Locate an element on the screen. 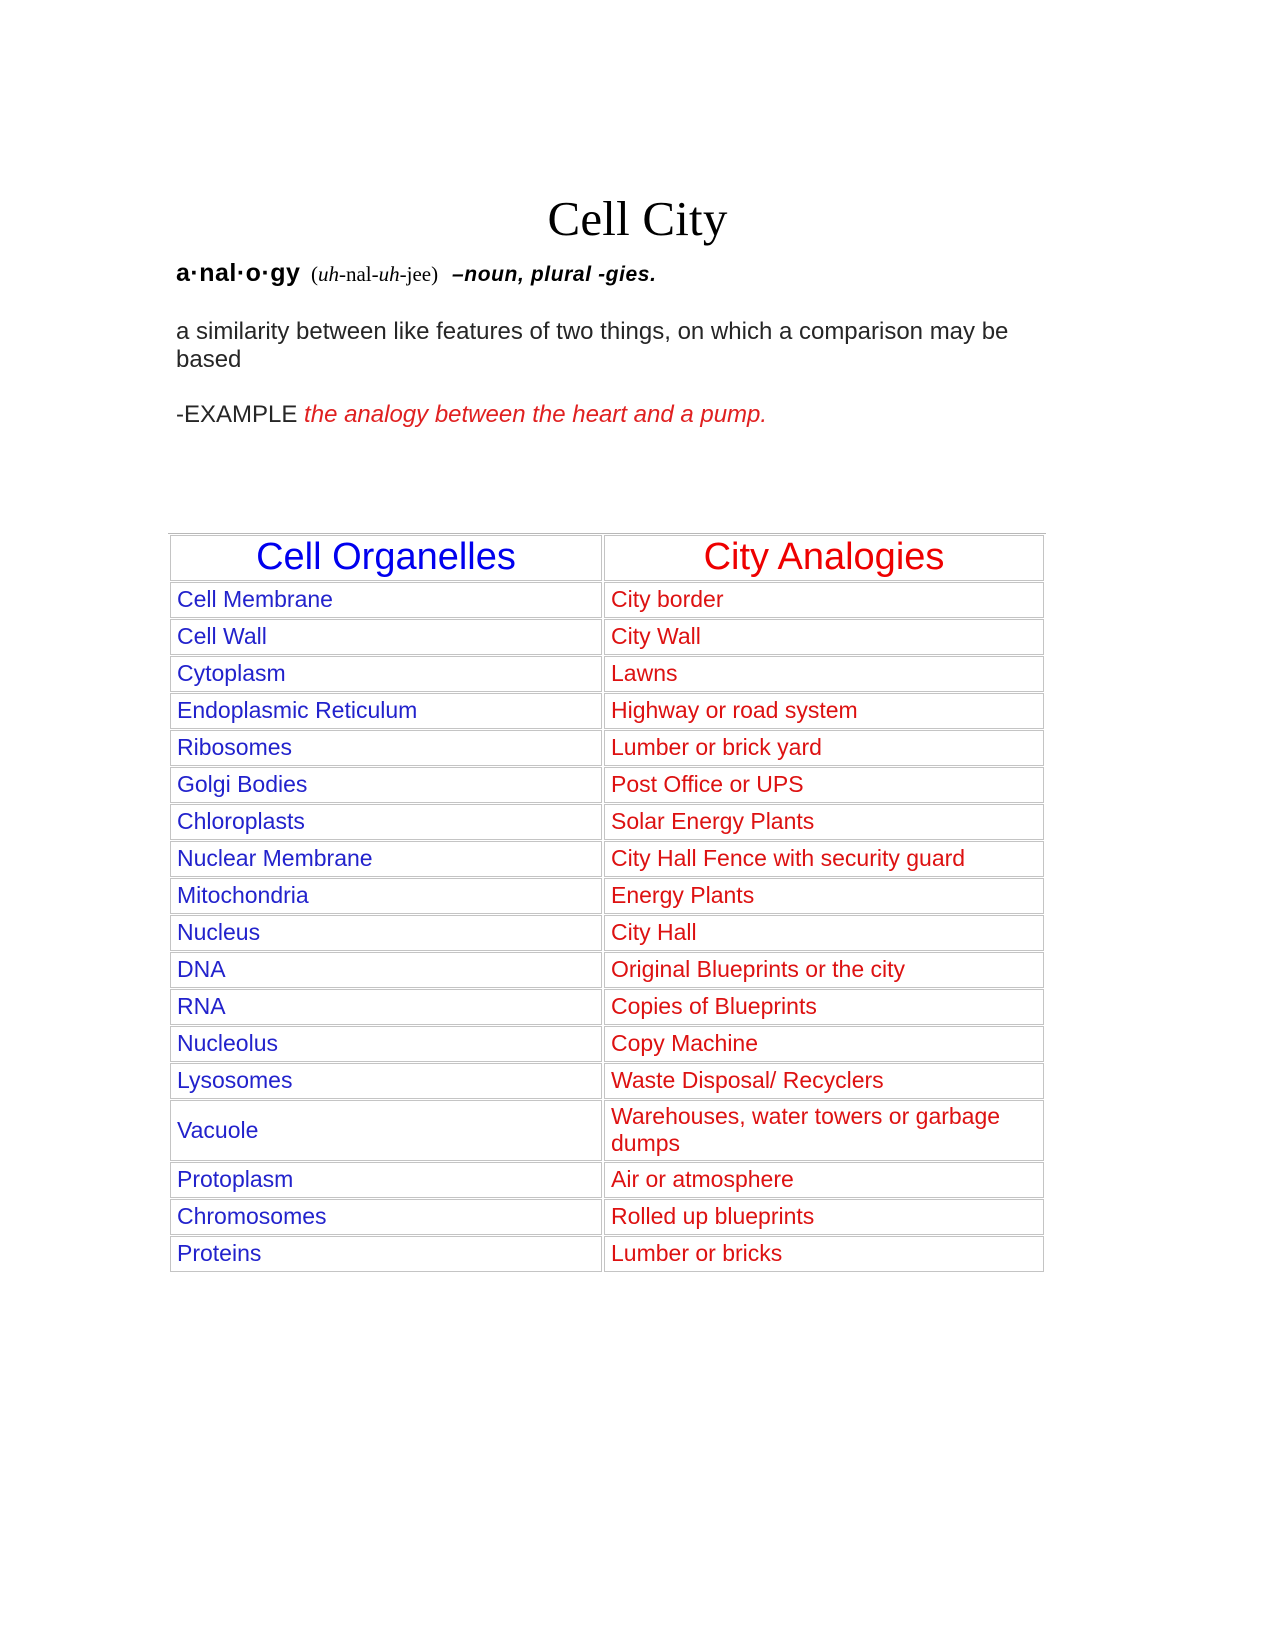 The image size is (1275, 1650). table-row: Golgi Bodies Post Office or UPS is located at coordinates (607, 784).